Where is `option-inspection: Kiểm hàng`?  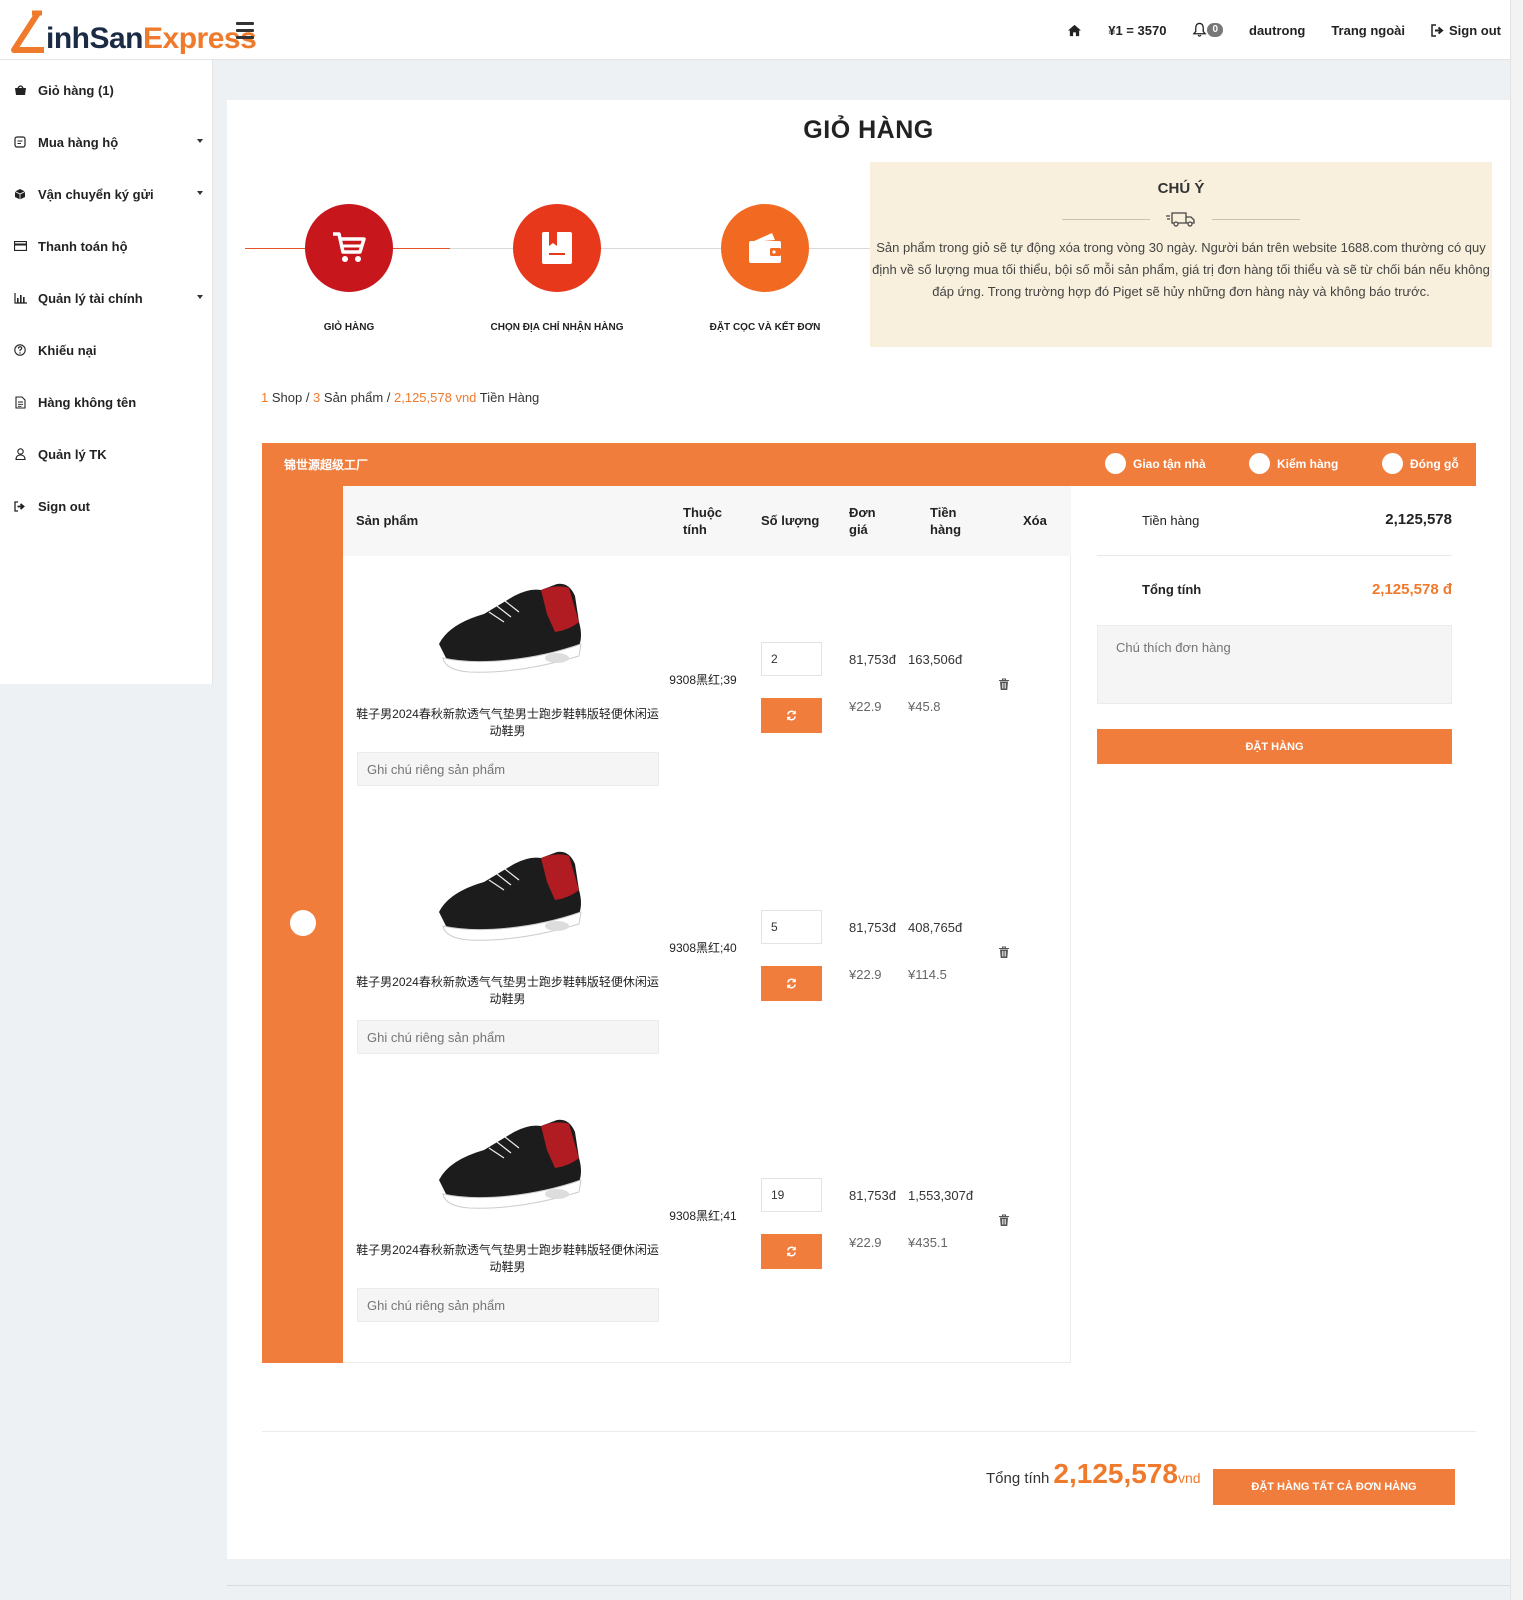
option-inspection: Kiểm hàng is located at coordinates (1293, 463).